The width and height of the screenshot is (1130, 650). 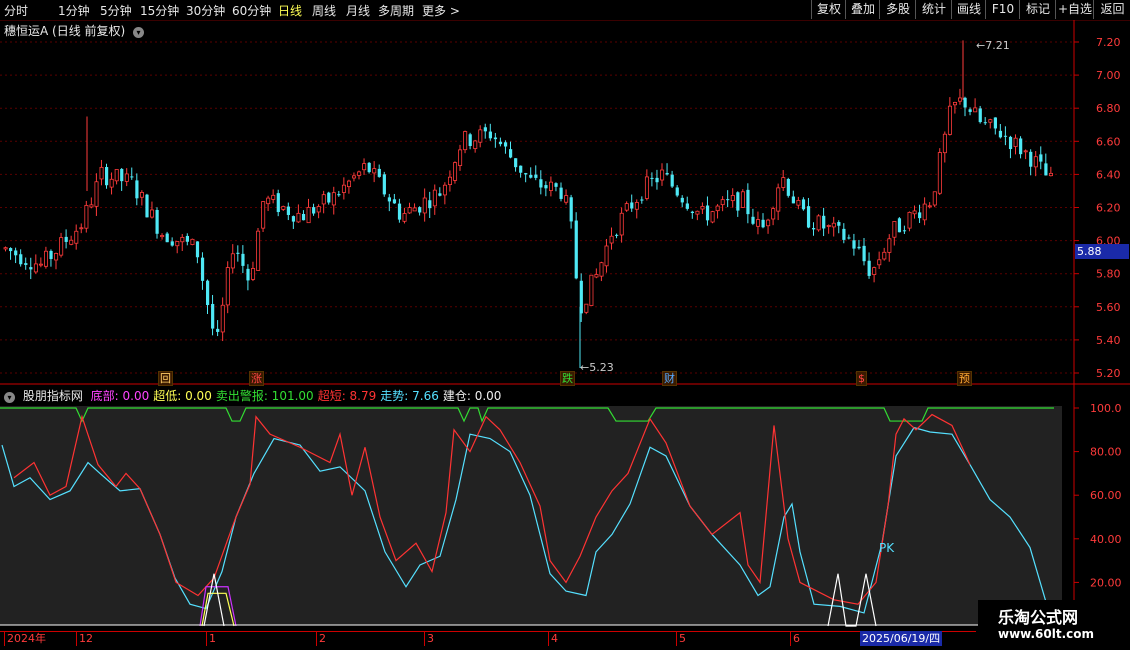 I want to click on toolbar-button-3: 统计, so click(x=933, y=9).